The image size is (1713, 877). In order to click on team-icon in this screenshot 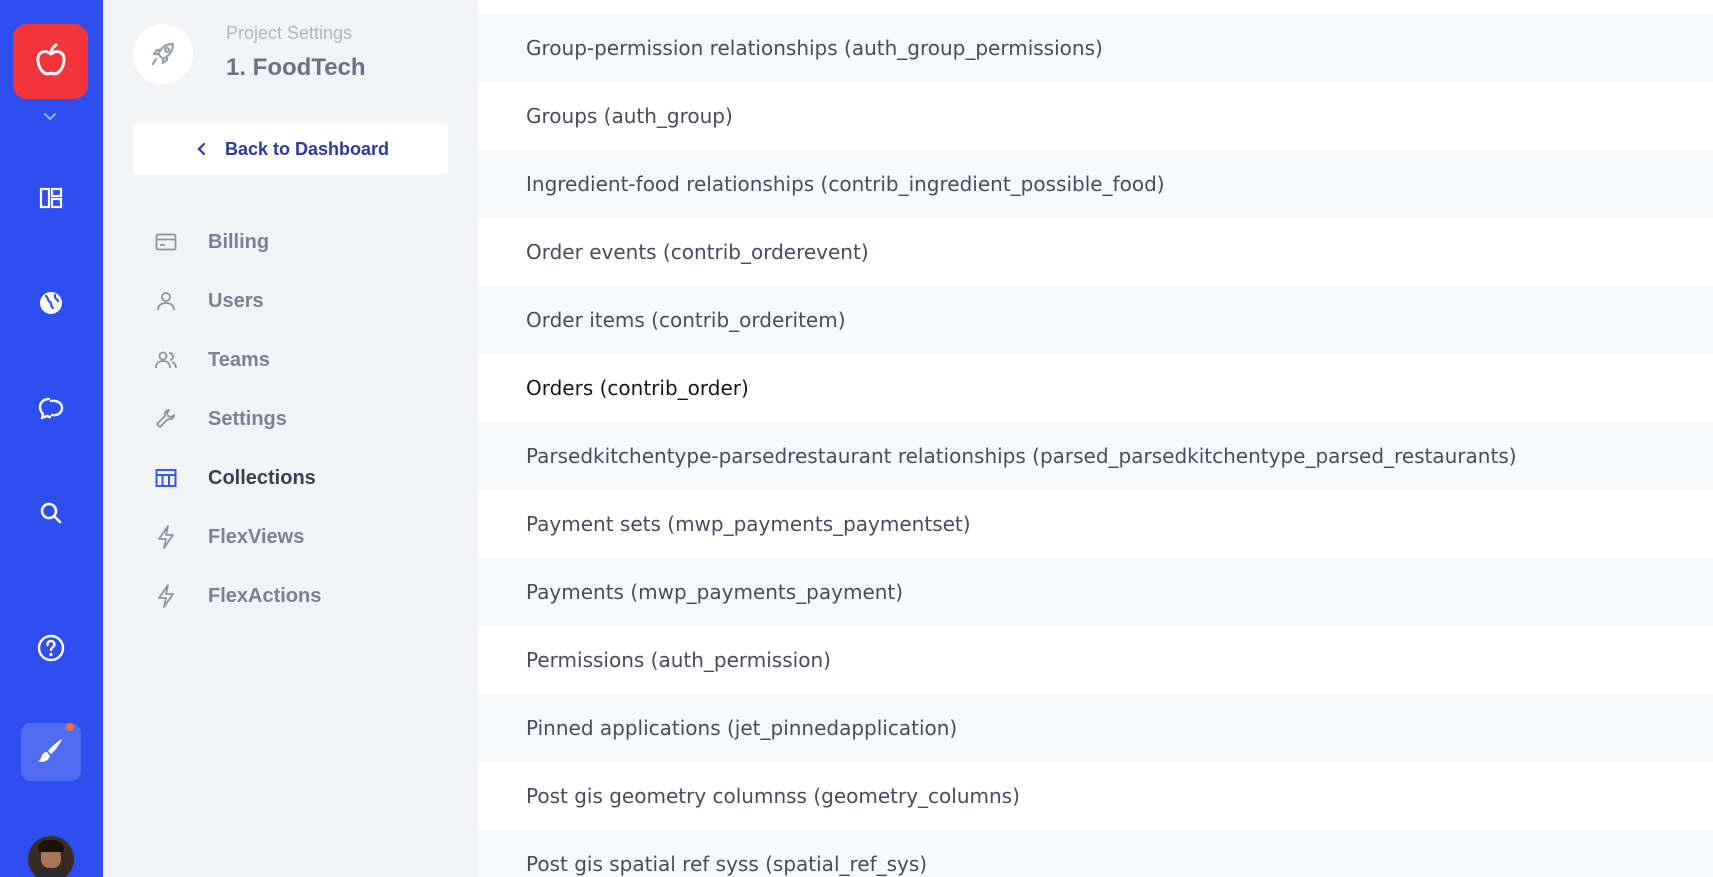, I will do `click(166, 360)`.